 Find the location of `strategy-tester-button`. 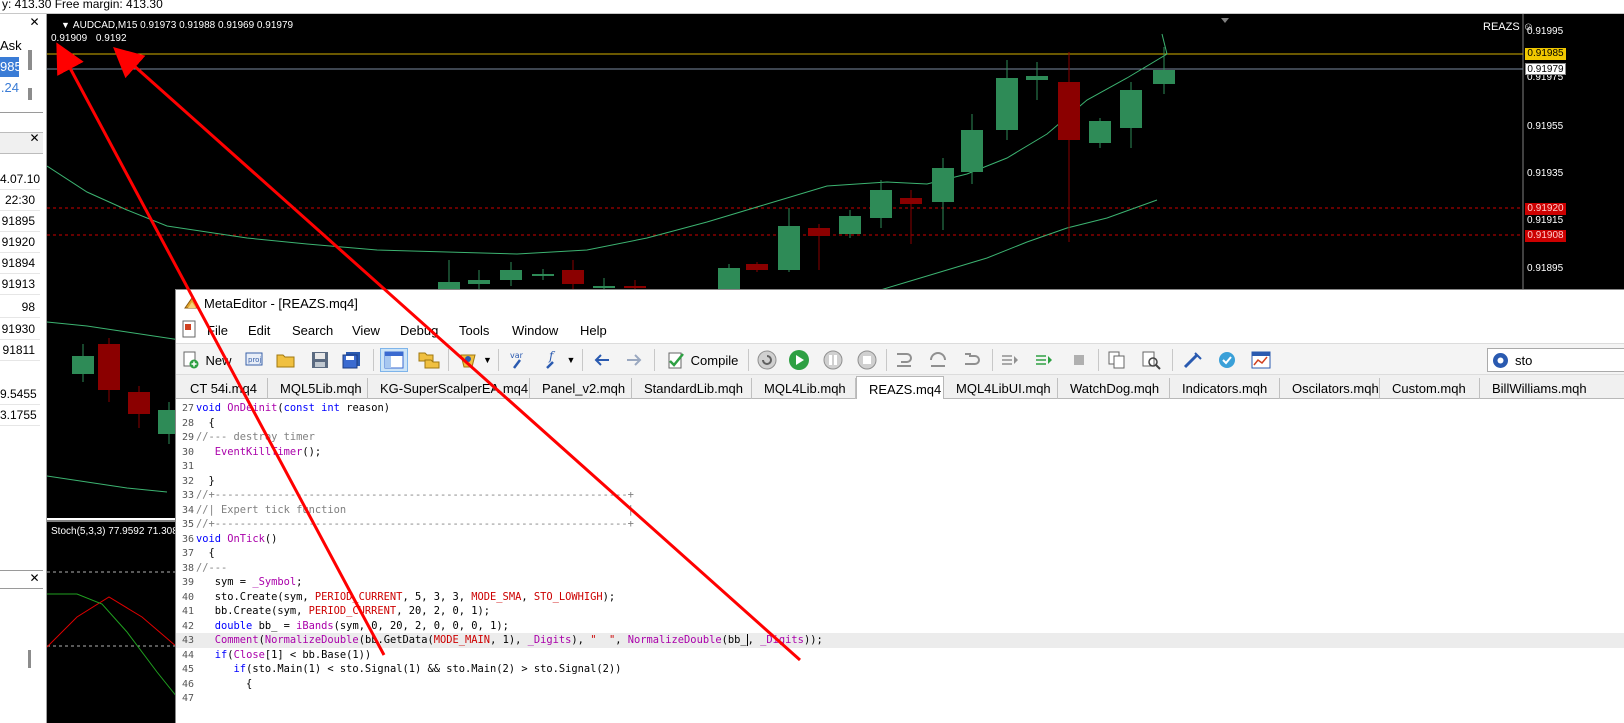

strategy-tester-button is located at coordinates (1261, 360).